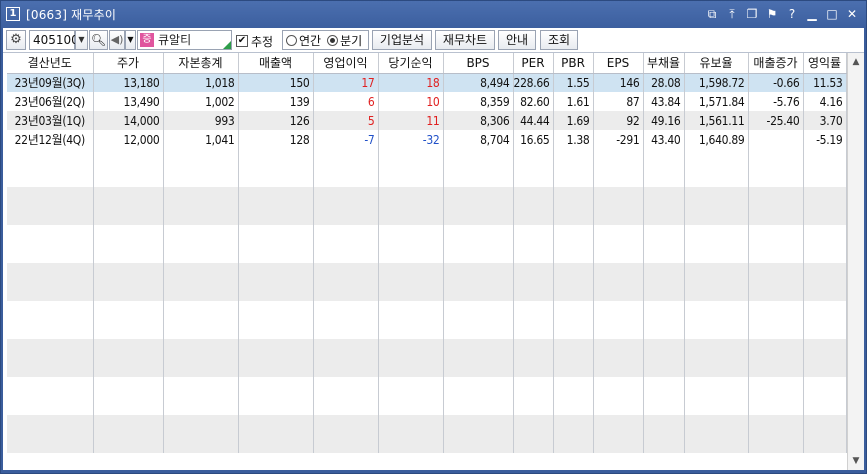 This screenshot has width=867, height=474. I want to click on table-cell: 126, so click(276, 120).